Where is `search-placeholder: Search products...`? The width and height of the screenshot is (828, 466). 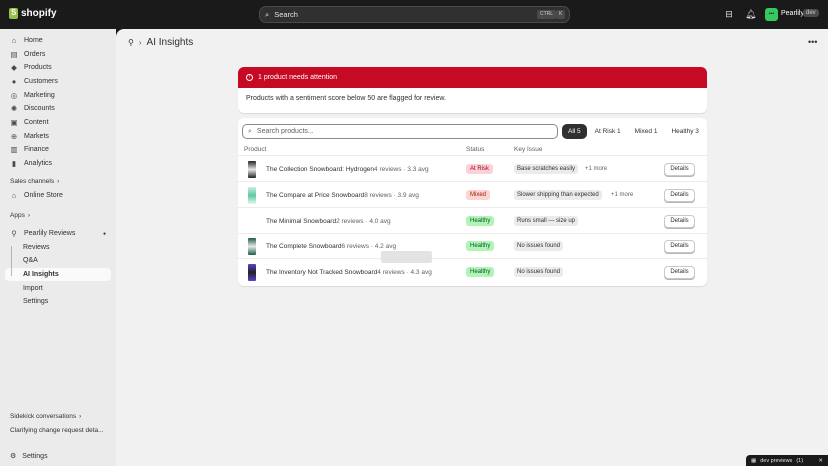 search-placeholder: Search products... is located at coordinates (285, 131).